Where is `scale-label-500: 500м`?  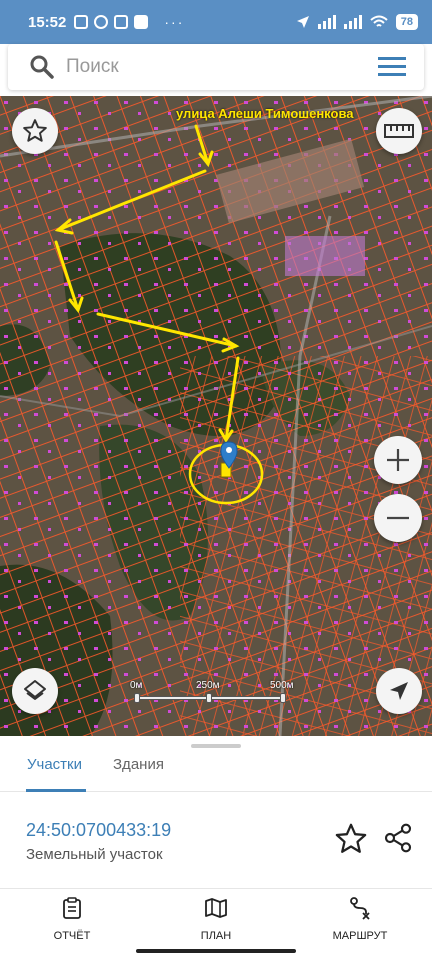 scale-label-500: 500м is located at coordinates (282, 685).